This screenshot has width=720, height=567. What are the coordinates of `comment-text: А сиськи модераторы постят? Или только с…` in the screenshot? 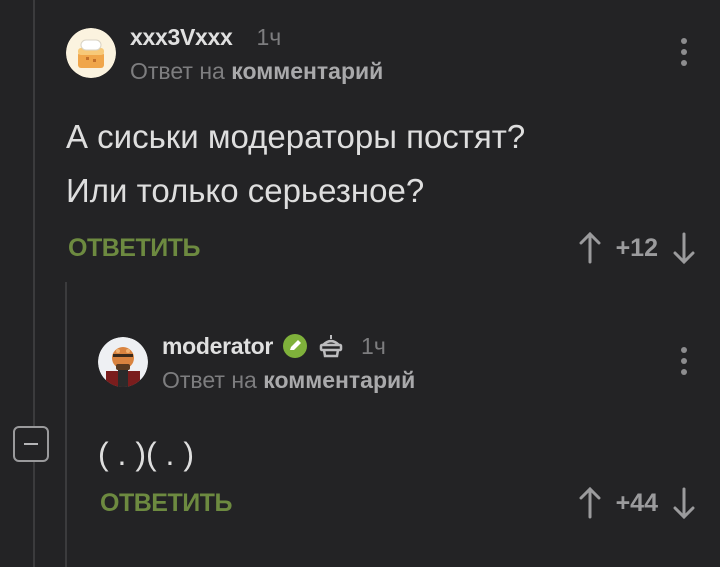 It's located at (295, 164).